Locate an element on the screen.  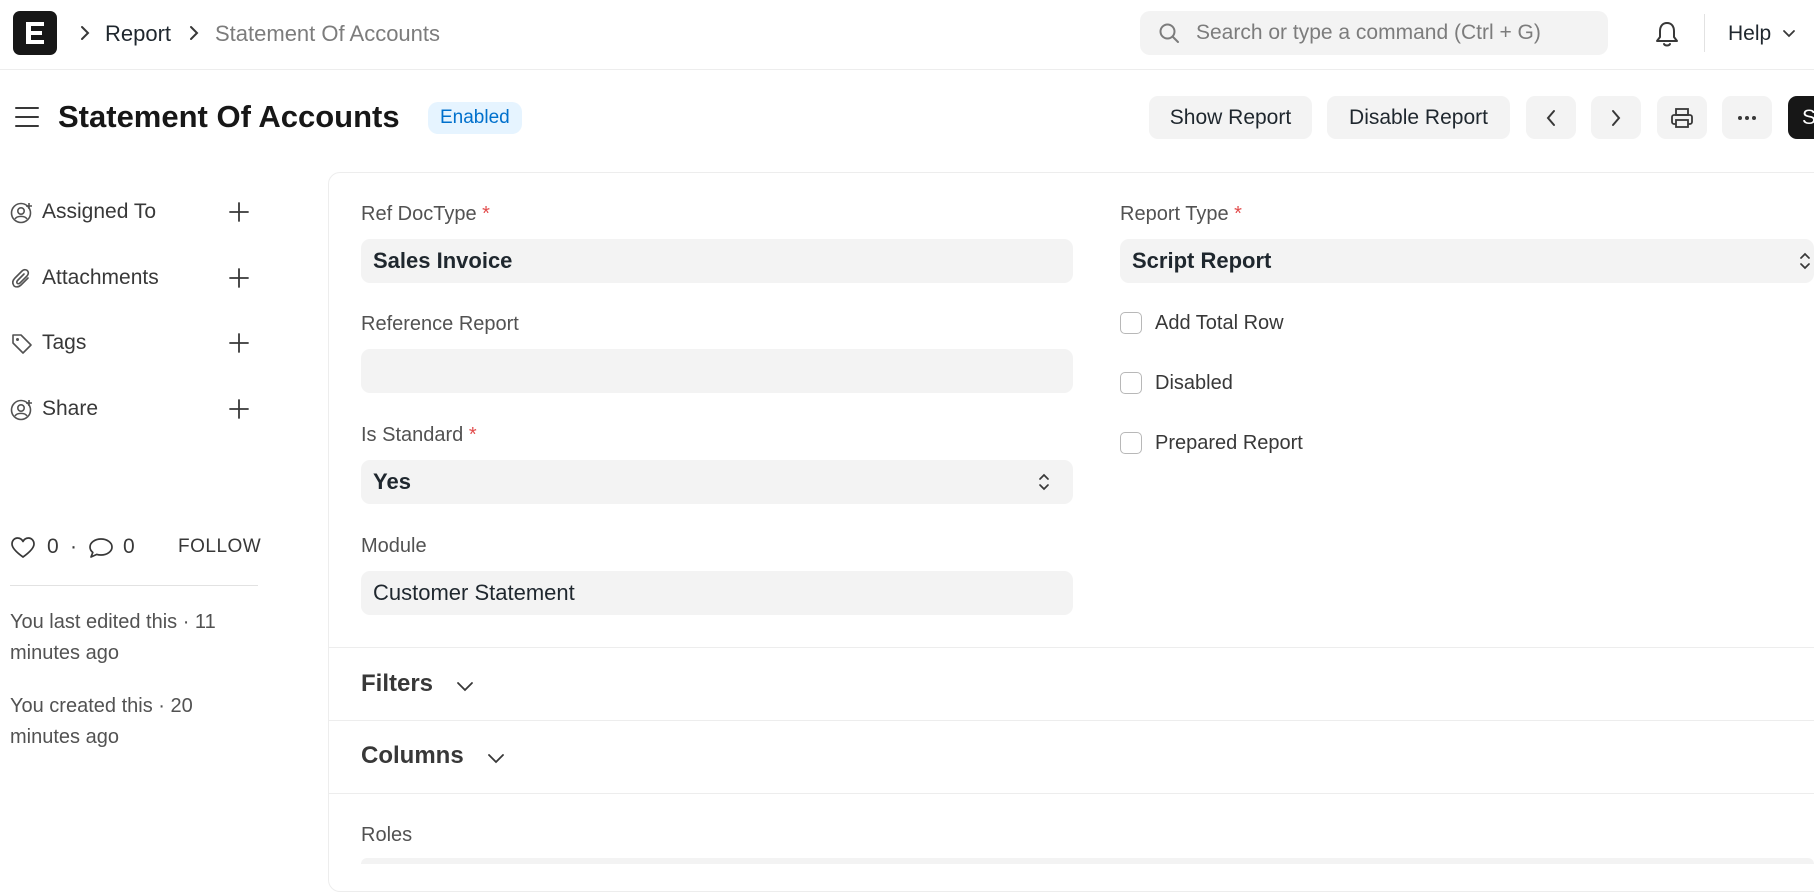
add-total-row-label: Add Total Row is located at coordinates (1219, 323).